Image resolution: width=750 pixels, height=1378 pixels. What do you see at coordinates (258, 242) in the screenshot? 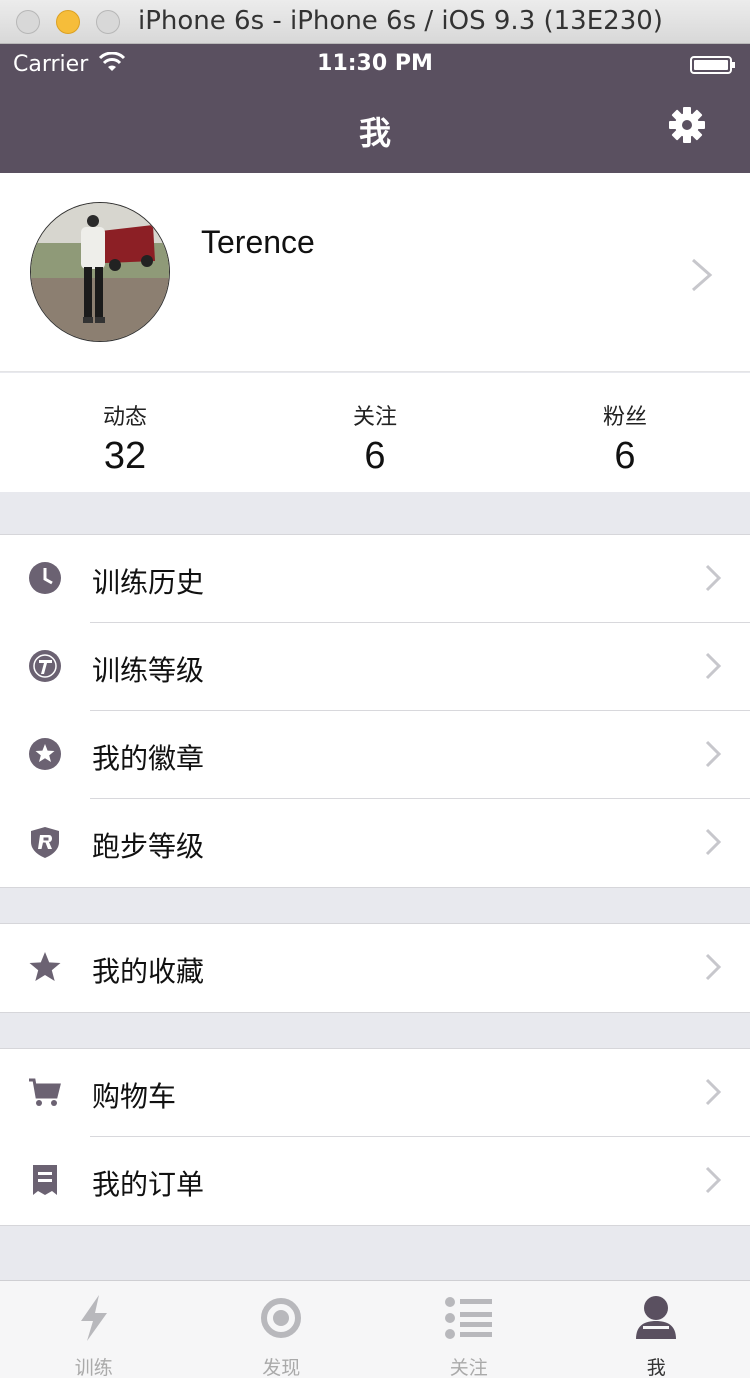
I see `profile-name: Terence` at bounding box center [258, 242].